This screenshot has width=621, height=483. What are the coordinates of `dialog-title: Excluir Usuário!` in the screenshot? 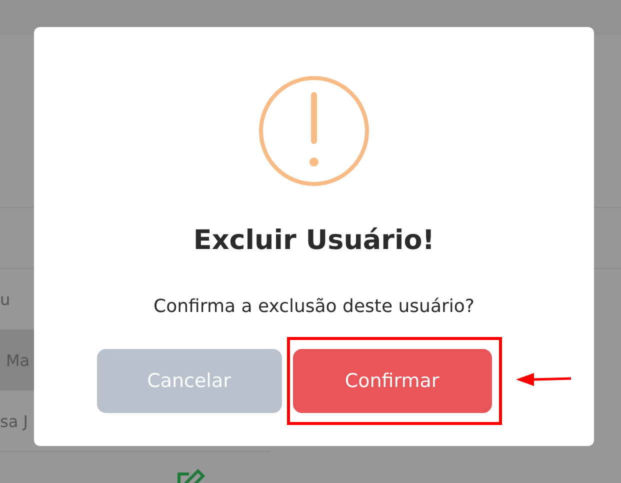 It's located at (314, 240).